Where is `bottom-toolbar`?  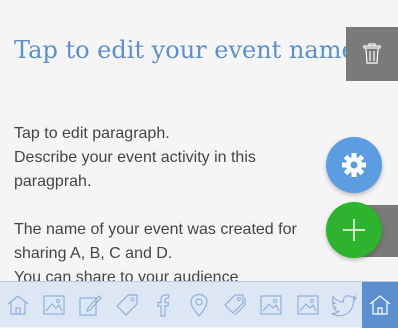 bottom-toolbar is located at coordinates (199, 304).